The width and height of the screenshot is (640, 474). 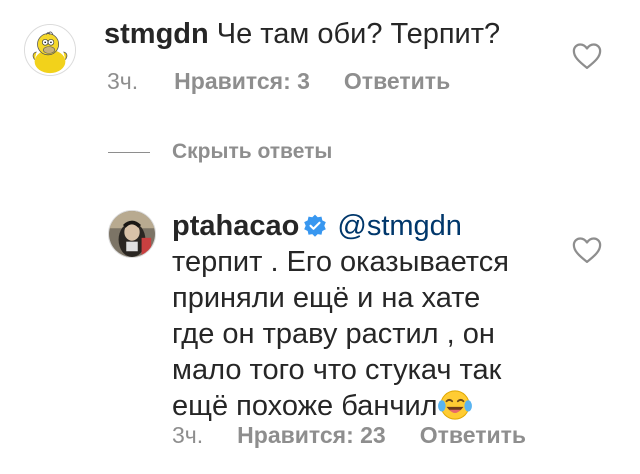 I want to click on avatar-stmgdn, so click(x=50, y=50).